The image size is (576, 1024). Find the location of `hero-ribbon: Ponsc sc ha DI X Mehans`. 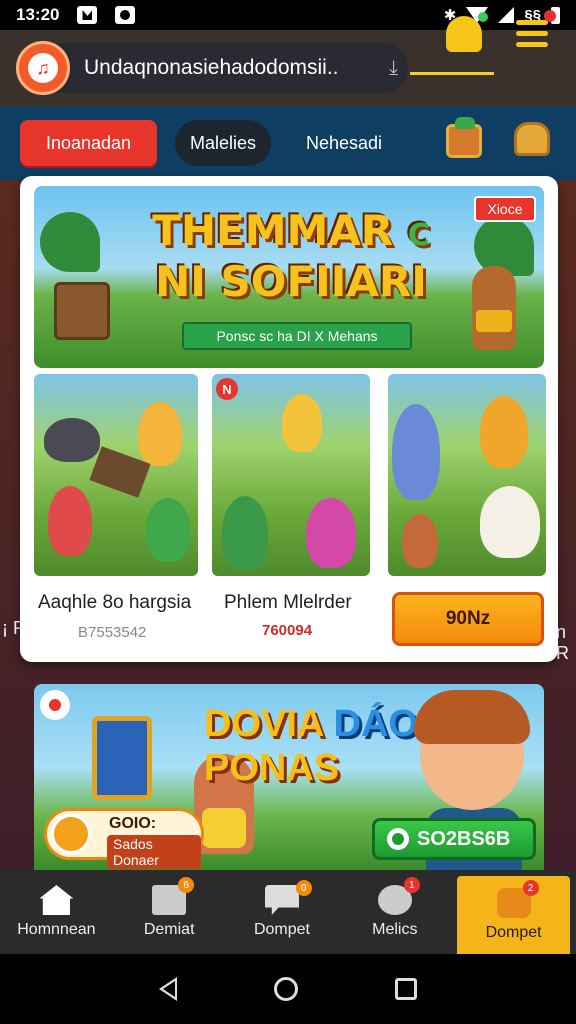

hero-ribbon: Ponsc sc ha DI X Mehans is located at coordinates (297, 336).